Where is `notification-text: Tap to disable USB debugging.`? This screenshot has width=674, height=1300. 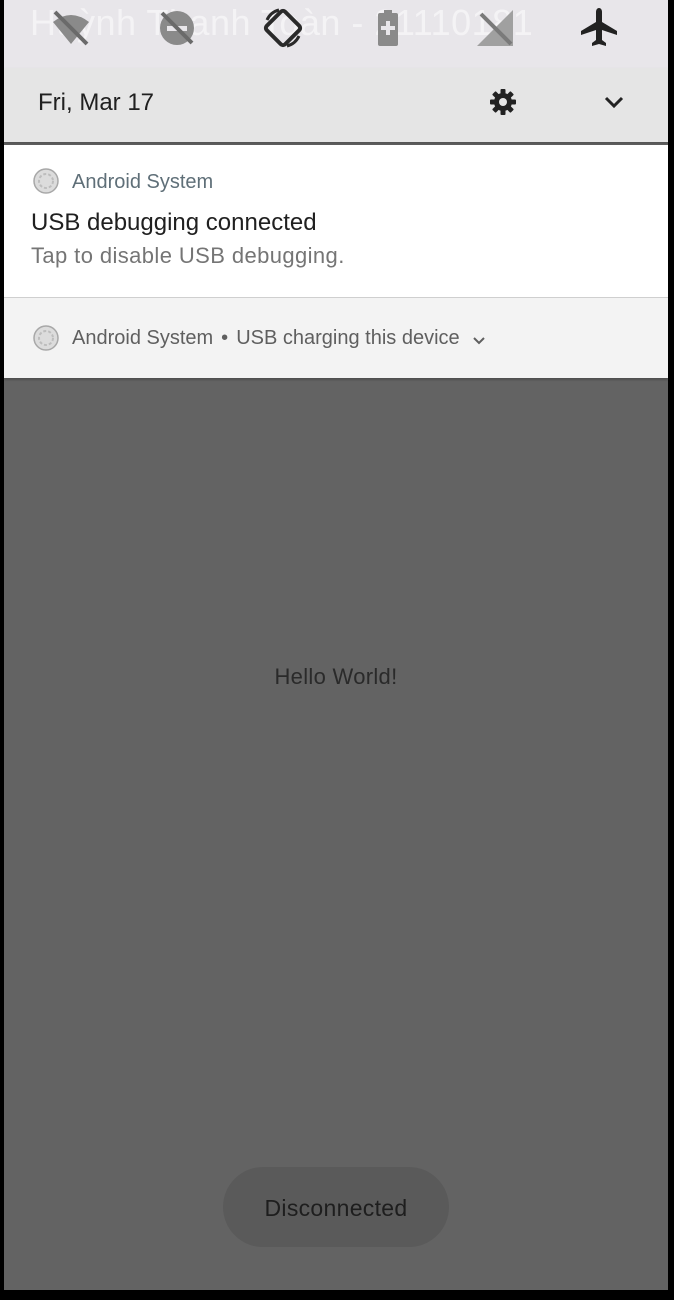
notification-text: Tap to disable USB debugging. is located at coordinates (188, 255).